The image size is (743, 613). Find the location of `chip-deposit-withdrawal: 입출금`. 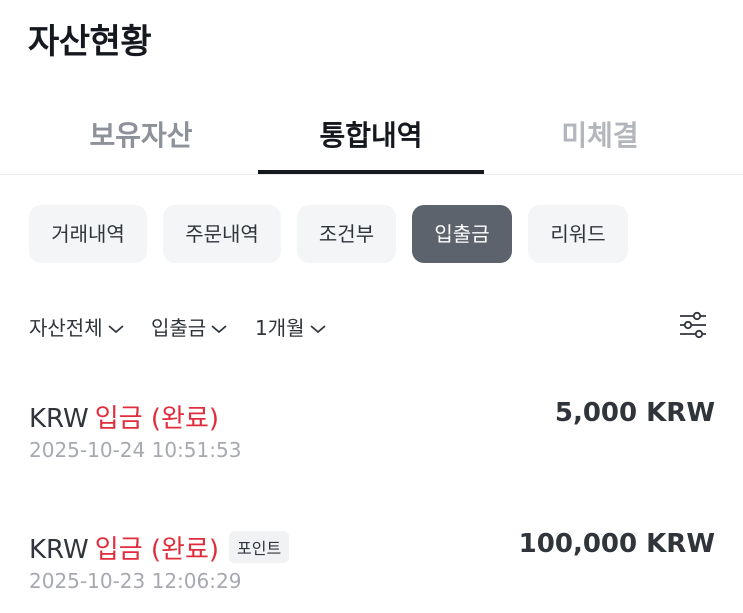

chip-deposit-withdrawal: 입출금 is located at coordinates (462, 234).